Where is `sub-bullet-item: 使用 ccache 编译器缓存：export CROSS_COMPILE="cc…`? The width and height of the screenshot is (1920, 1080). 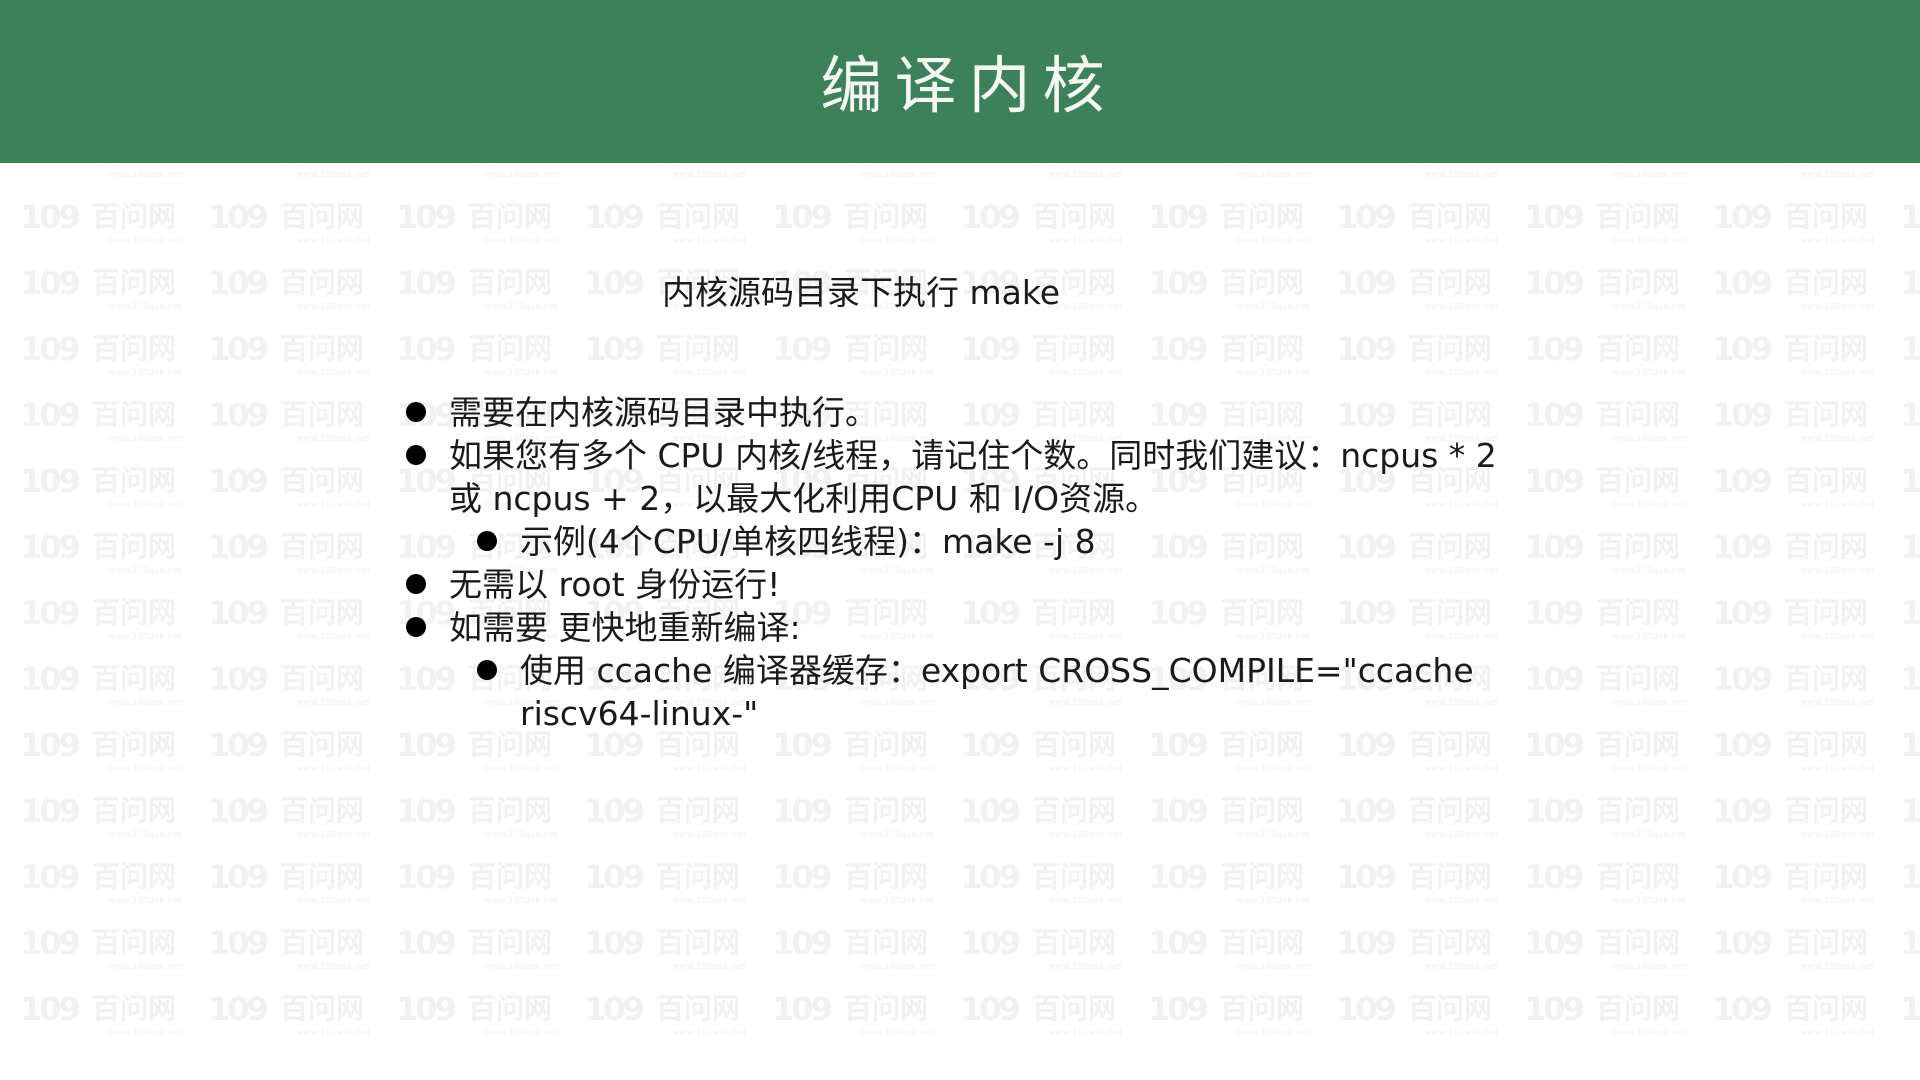 sub-bullet-item: 使用 ccache 编译器缓存：export CROSS_COMPILE="cc… is located at coordinates (995, 692).